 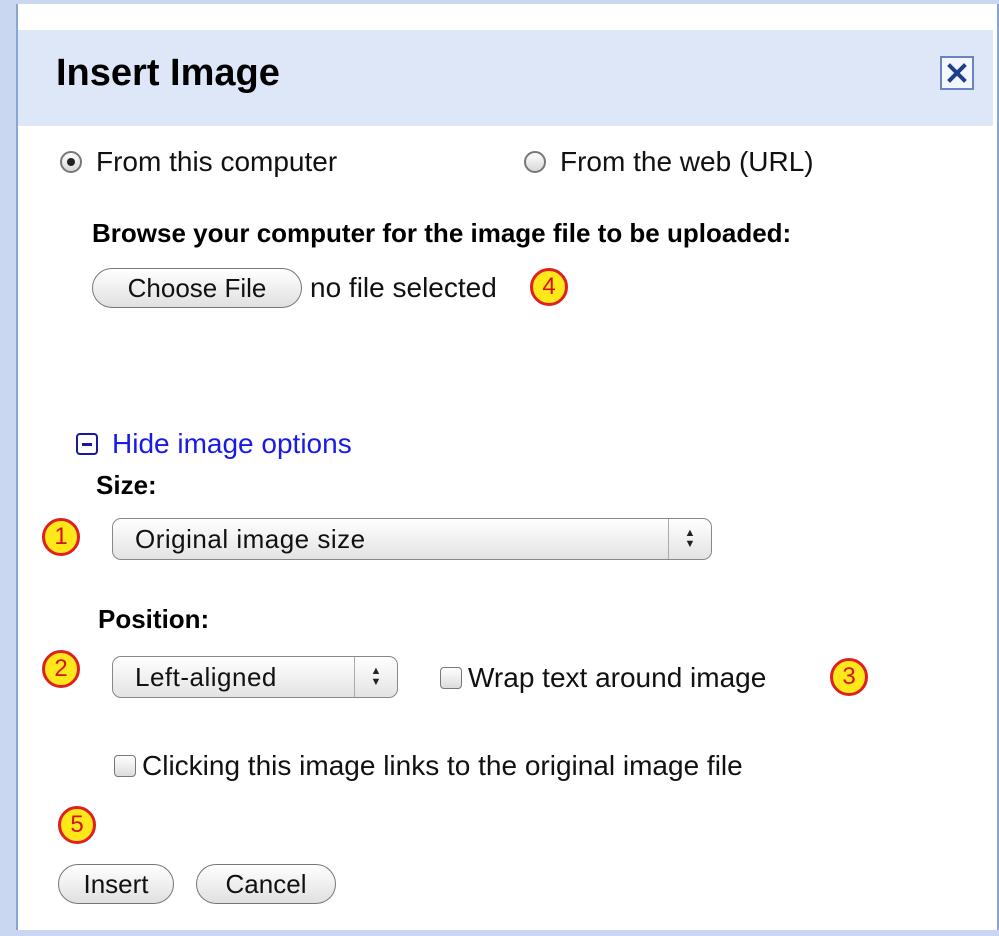 I want to click on wrap-text-label: Wrap text around image, so click(x=617, y=677).